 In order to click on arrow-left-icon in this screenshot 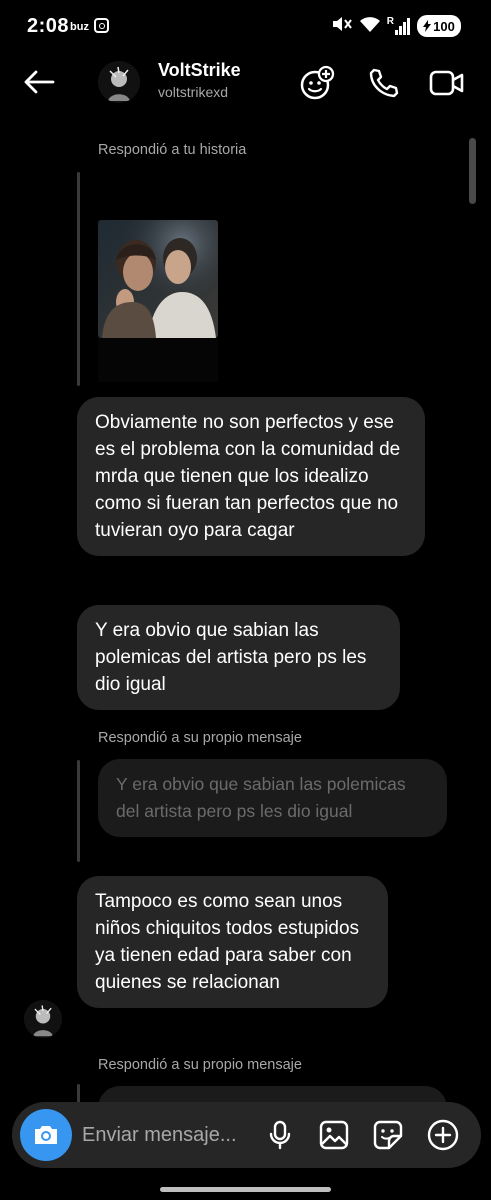, I will do `click(39, 82)`.